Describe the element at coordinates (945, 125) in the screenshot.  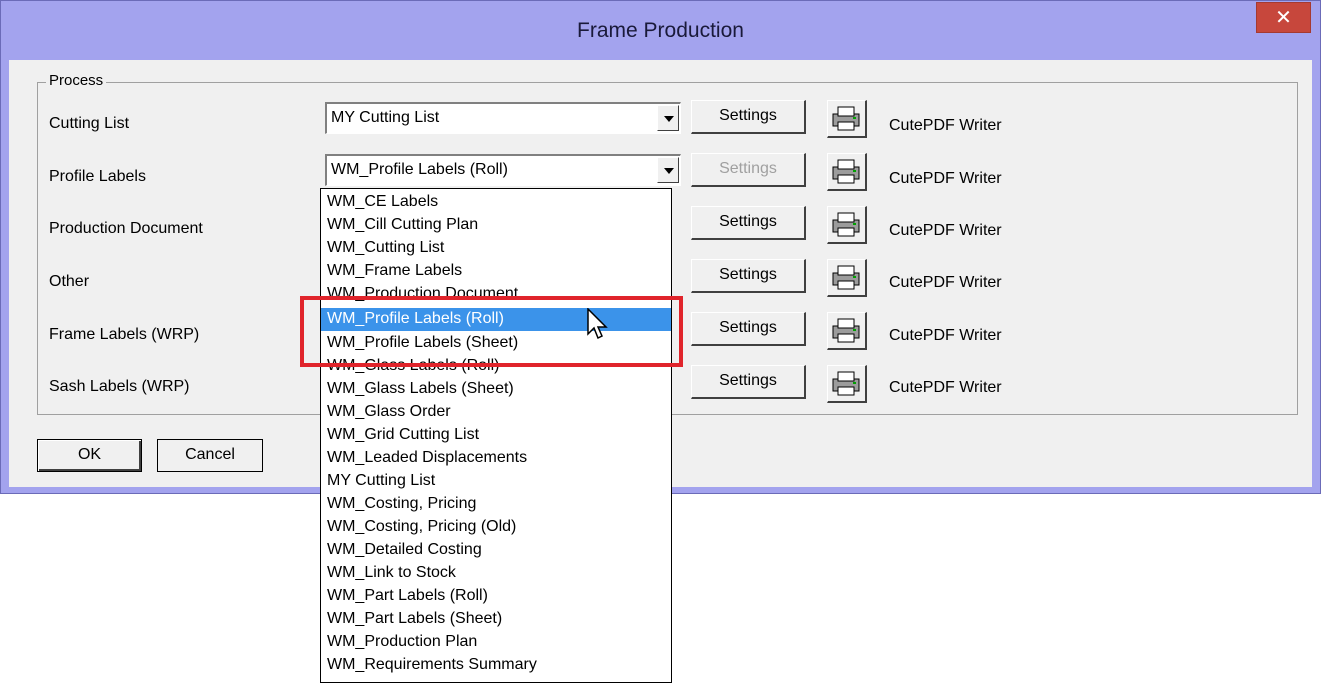
I see `cutting-list-printer: CutePDF Writer` at that location.